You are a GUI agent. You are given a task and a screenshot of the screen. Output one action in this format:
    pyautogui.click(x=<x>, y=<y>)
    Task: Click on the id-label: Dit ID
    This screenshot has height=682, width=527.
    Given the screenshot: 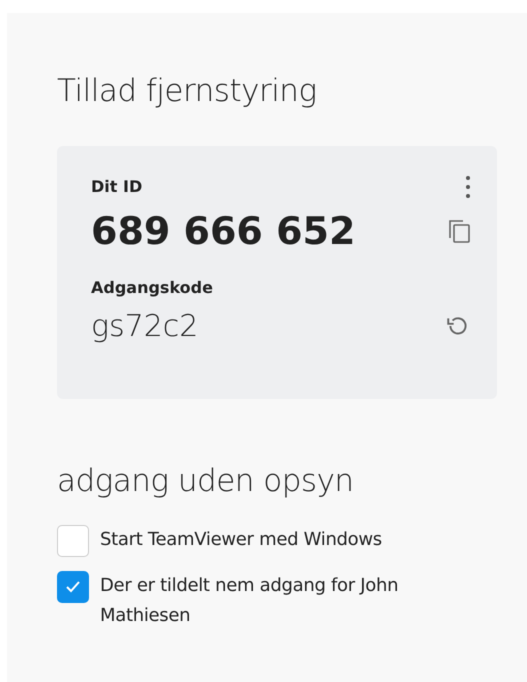 What is the action you would take?
    pyautogui.click(x=116, y=187)
    